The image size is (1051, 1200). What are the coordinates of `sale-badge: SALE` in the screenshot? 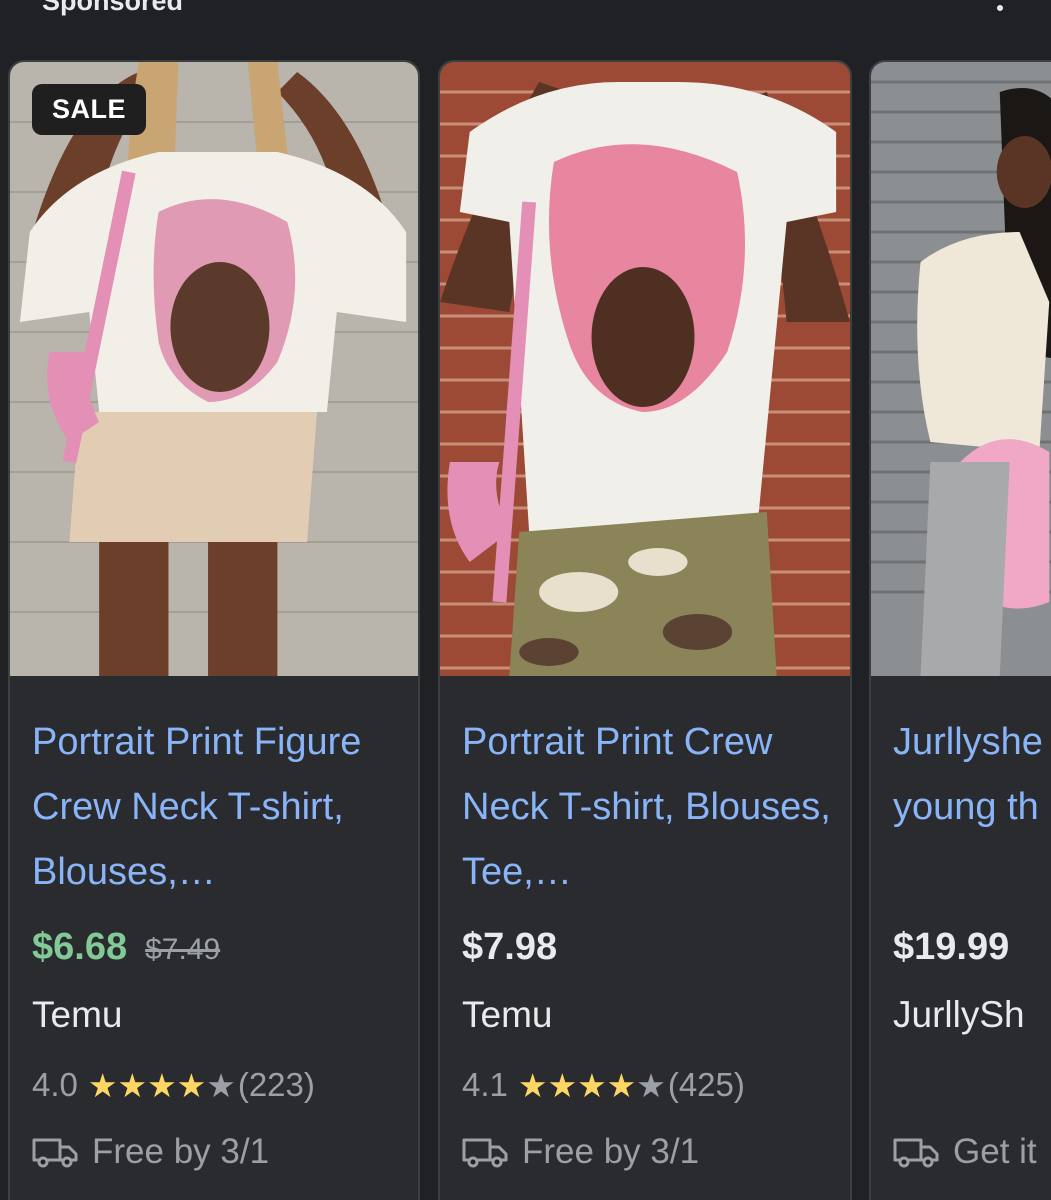 It's located at (89, 109).